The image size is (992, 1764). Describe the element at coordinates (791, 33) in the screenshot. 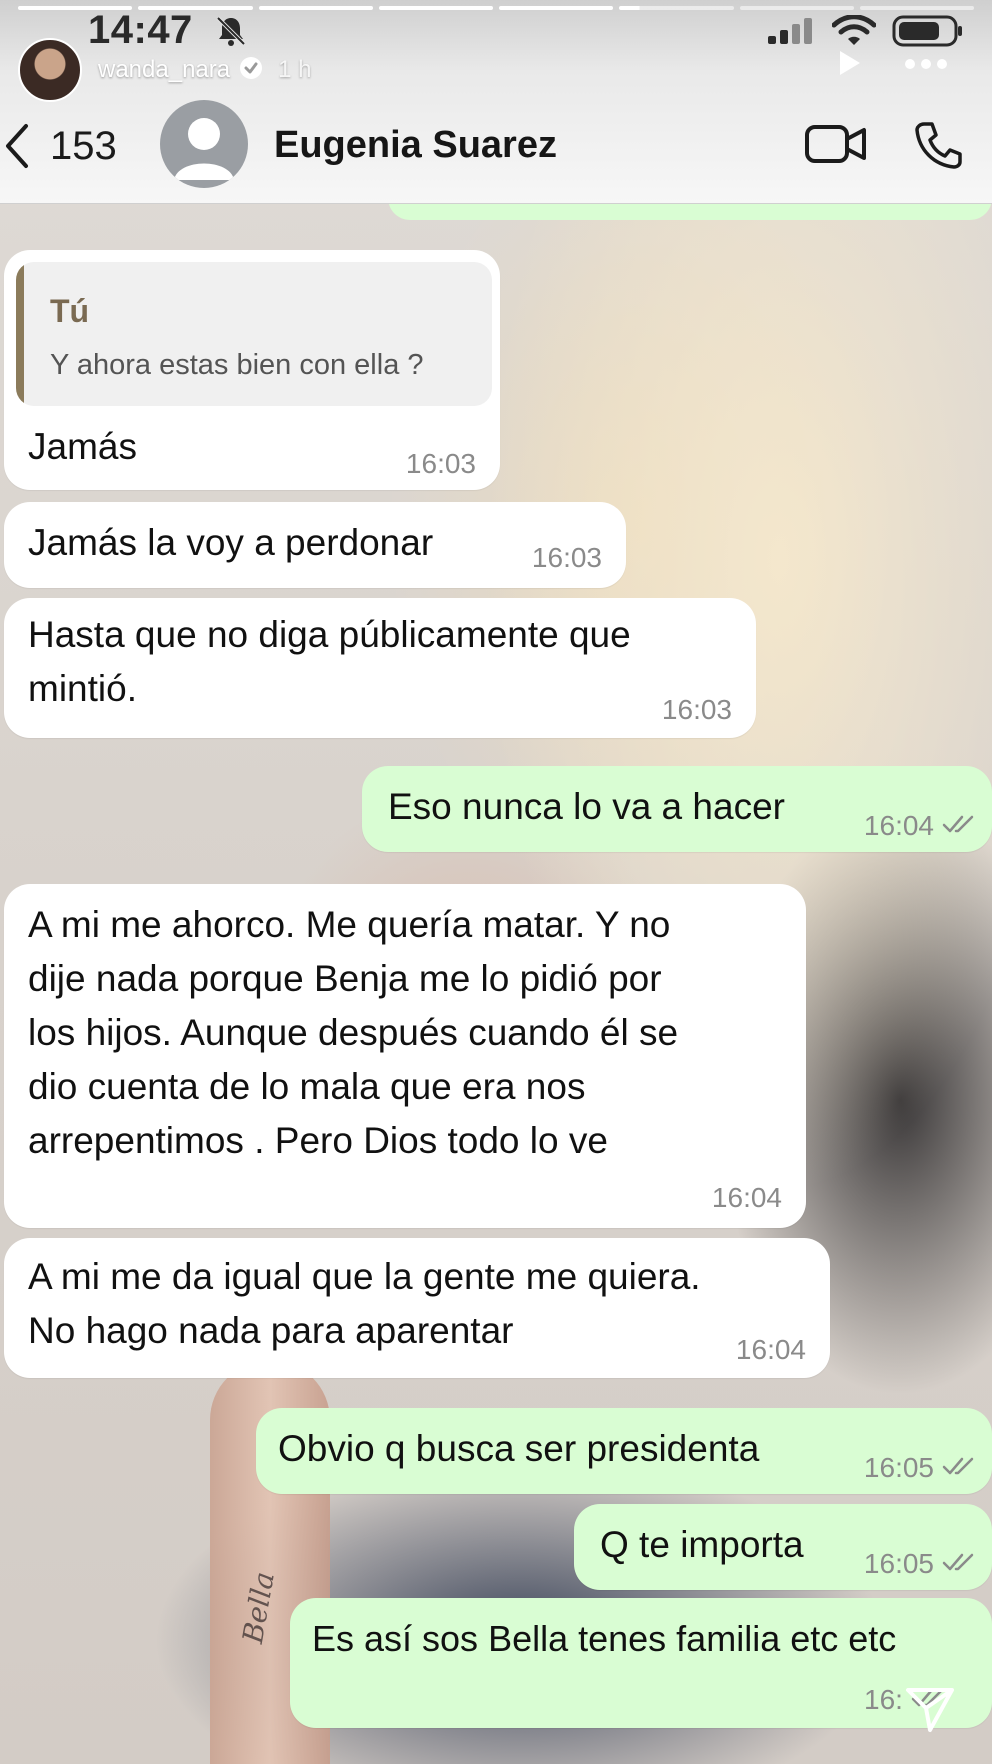

I see `signal-icon` at that location.